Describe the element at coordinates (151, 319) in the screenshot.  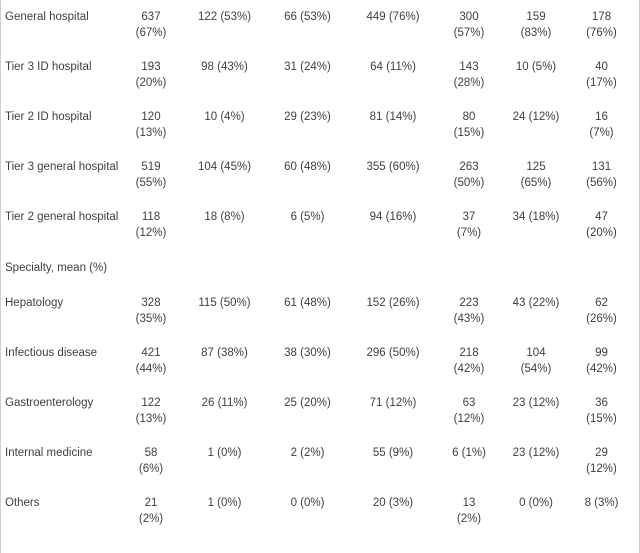
I see `cell-percent: (35%)` at that location.